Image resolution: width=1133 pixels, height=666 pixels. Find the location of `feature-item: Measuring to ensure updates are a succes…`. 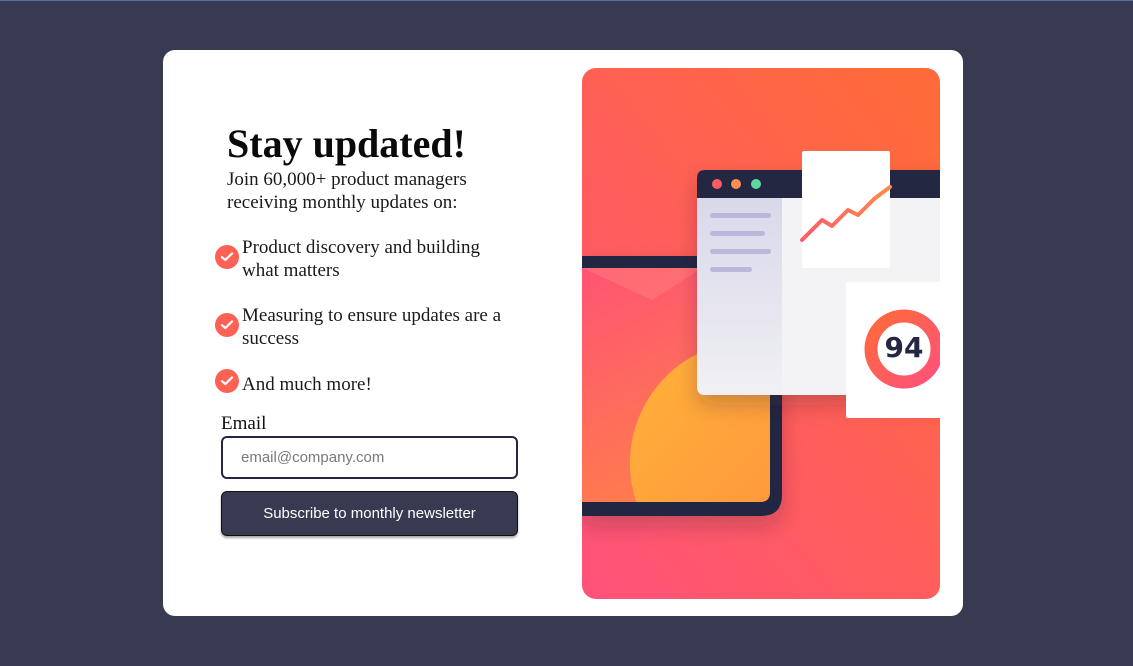

feature-item: Measuring to ensure updates are a succes… is located at coordinates (365, 338).